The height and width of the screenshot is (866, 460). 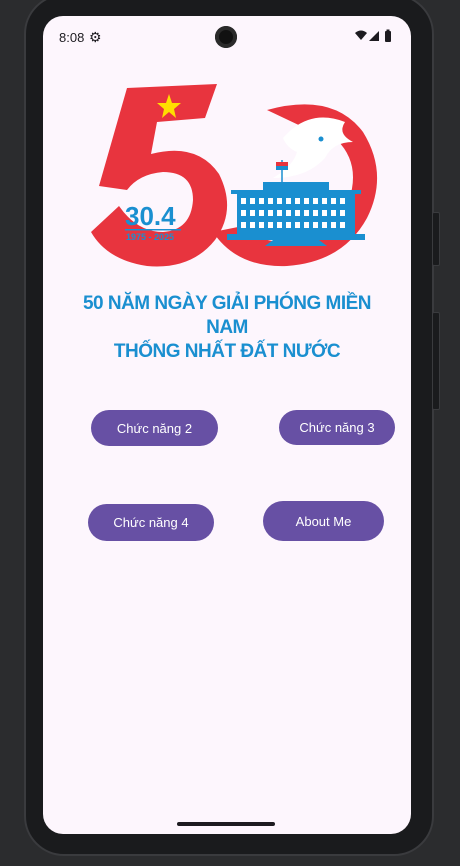 What do you see at coordinates (388, 36) in the screenshot?
I see `battery-icon` at bounding box center [388, 36].